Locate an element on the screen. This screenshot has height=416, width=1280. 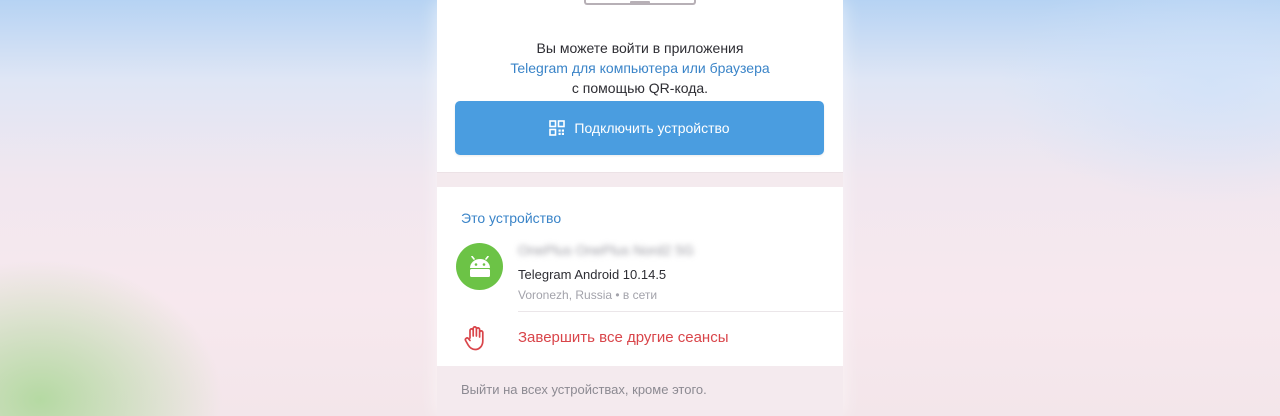
qr-text-line-3: с помощью QR-кода. is located at coordinates (640, 88).